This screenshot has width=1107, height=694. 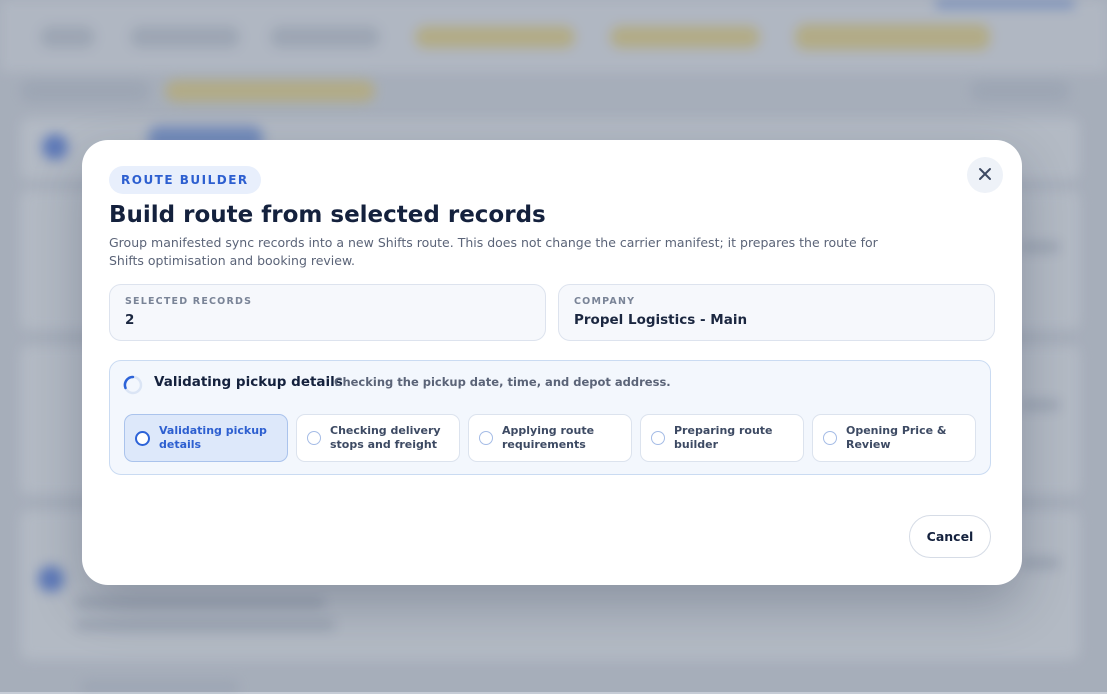 What do you see at coordinates (661, 320) in the screenshot?
I see `company-value: Propel Logistics - Main` at bounding box center [661, 320].